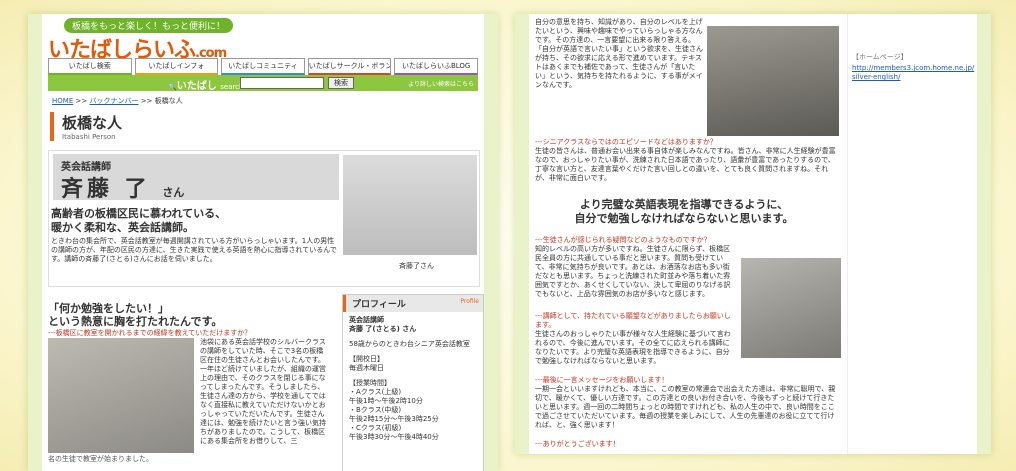 This screenshot has width=1016, height=471. I want to click on nav-item-community: いたばしコミュニティ, so click(263, 67).